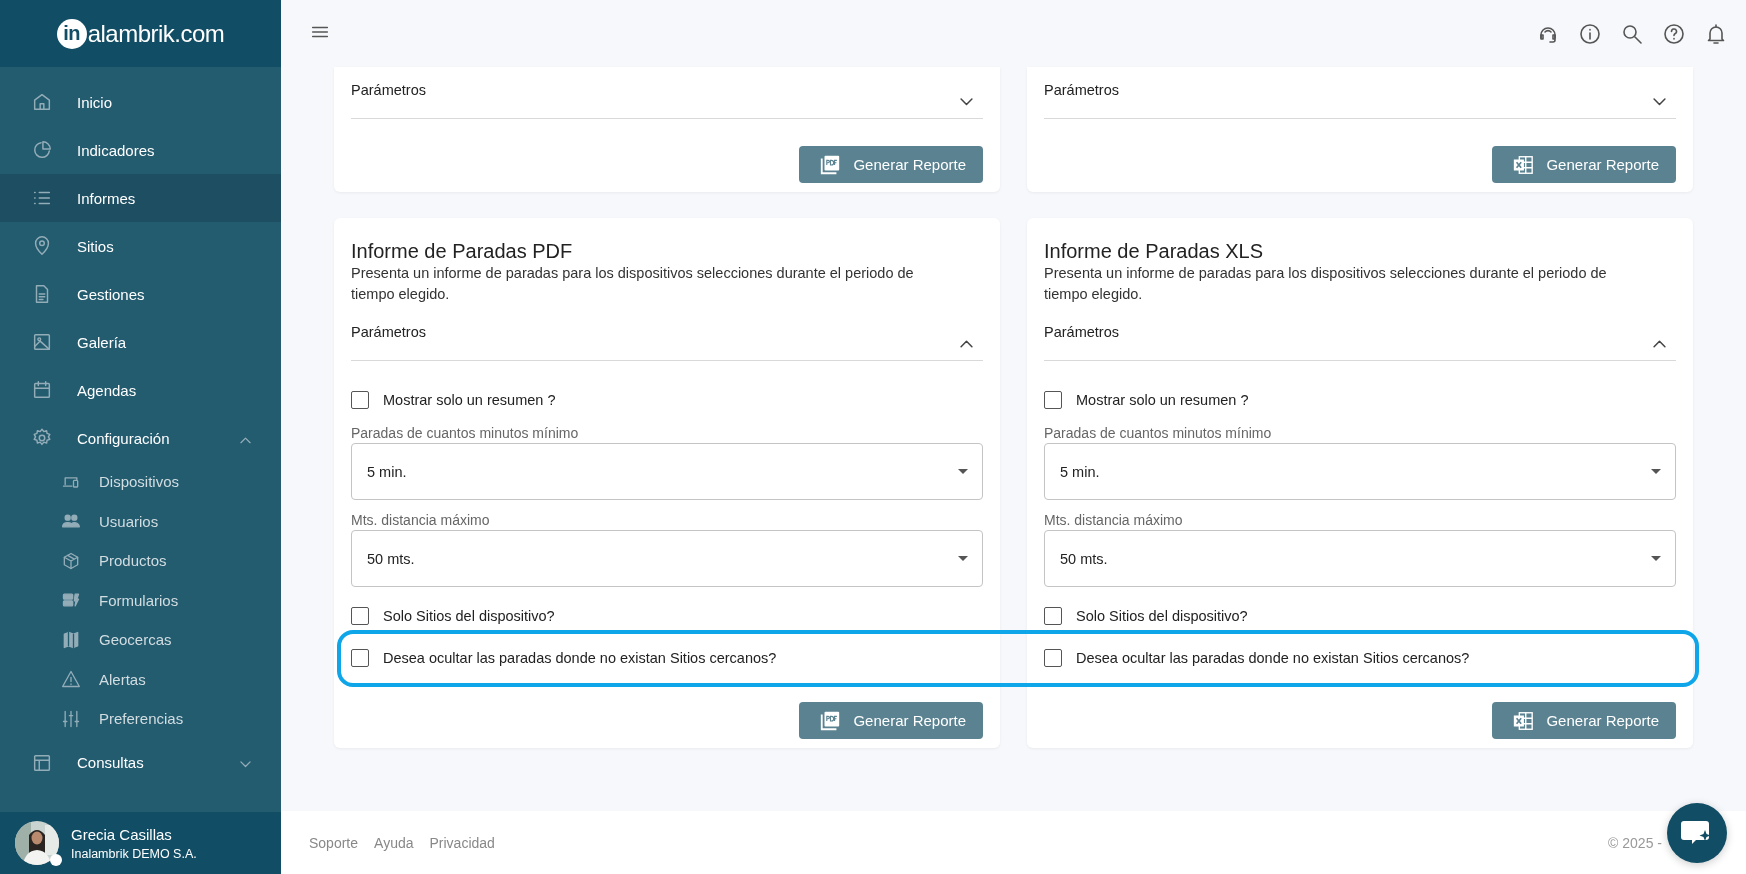 The width and height of the screenshot is (1746, 874). I want to click on card-title: Informe de Paradas XLS, so click(1154, 251).